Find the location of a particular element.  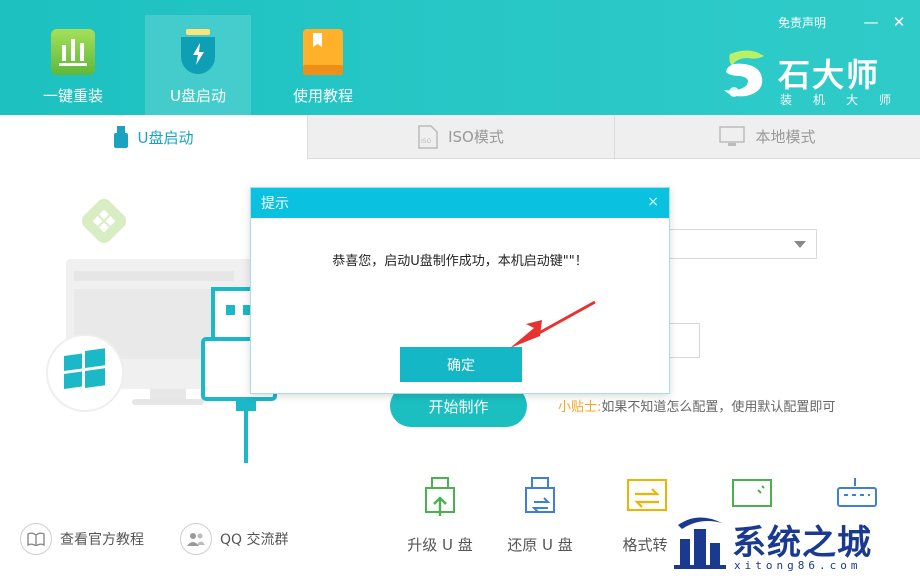

tab-label: U盘启动 is located at coordinates (165, 137).